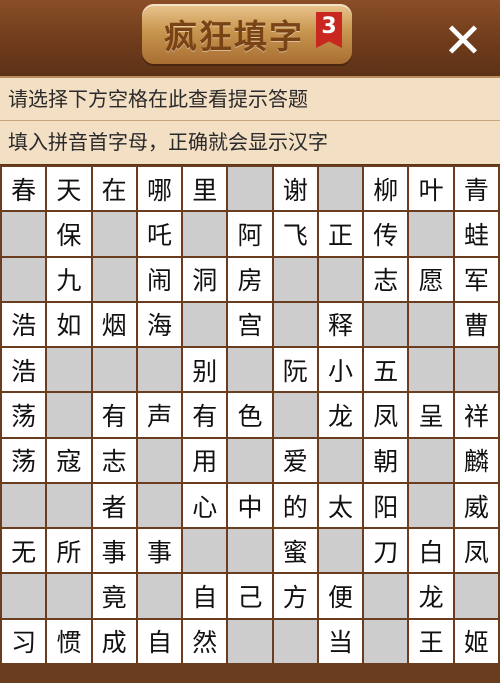 Image resolution: width=500 pixels, height=683 pixels. I want to click on grid-cell: 阳, so click(386, 505).